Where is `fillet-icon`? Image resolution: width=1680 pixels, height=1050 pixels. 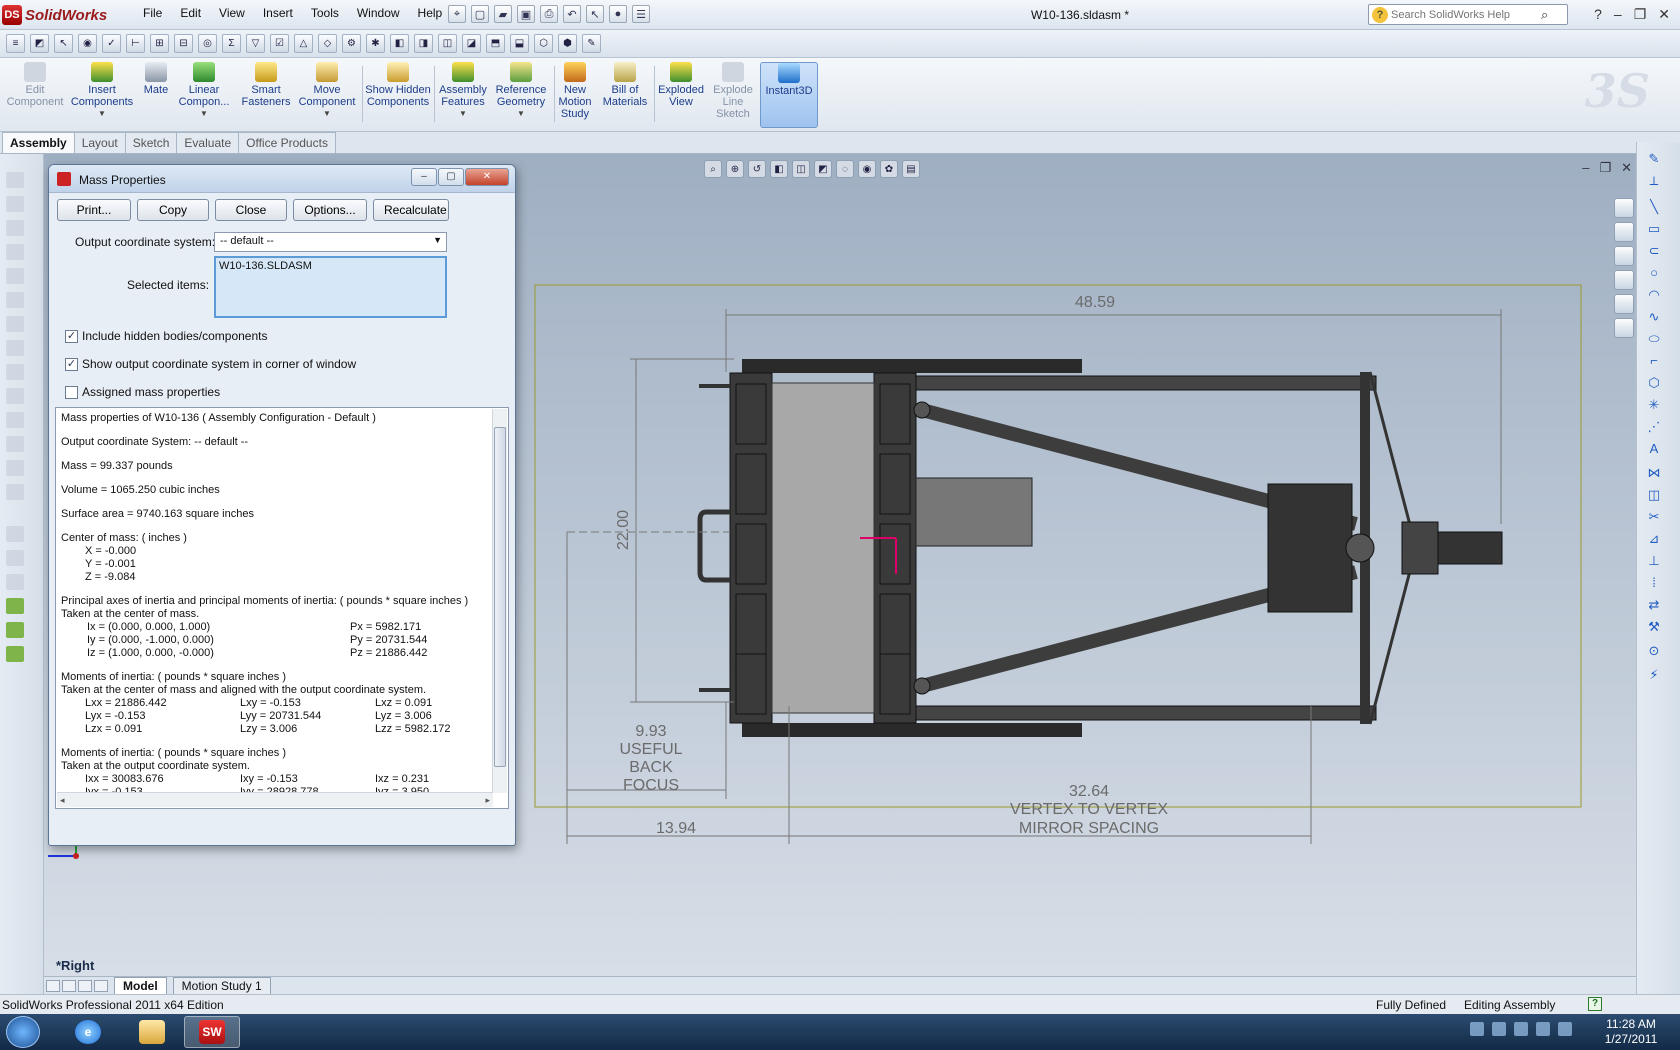 fillet-icon is located at coordinates (15, 180).